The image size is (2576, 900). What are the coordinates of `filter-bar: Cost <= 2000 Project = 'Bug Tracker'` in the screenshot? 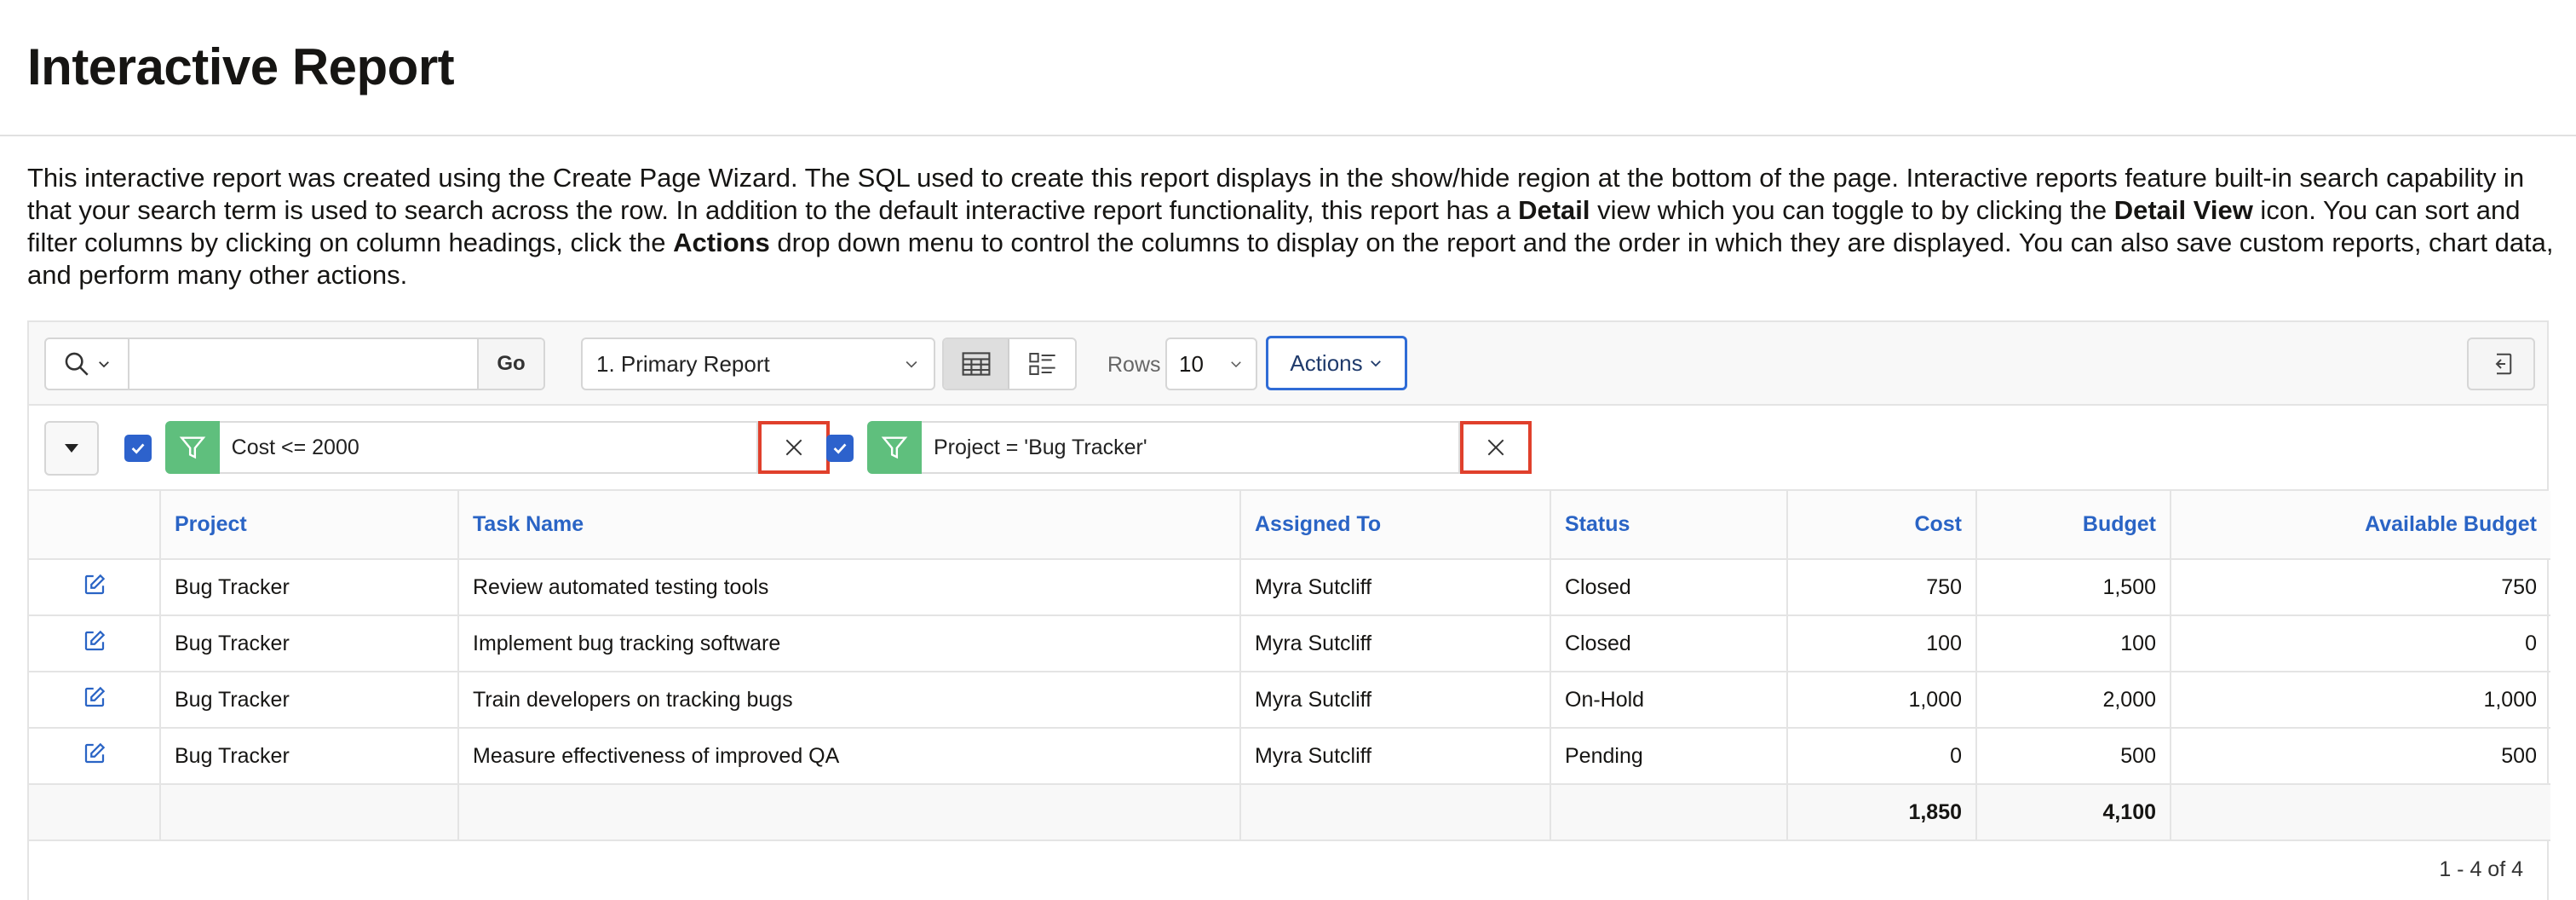 It's located at (1288, 448).